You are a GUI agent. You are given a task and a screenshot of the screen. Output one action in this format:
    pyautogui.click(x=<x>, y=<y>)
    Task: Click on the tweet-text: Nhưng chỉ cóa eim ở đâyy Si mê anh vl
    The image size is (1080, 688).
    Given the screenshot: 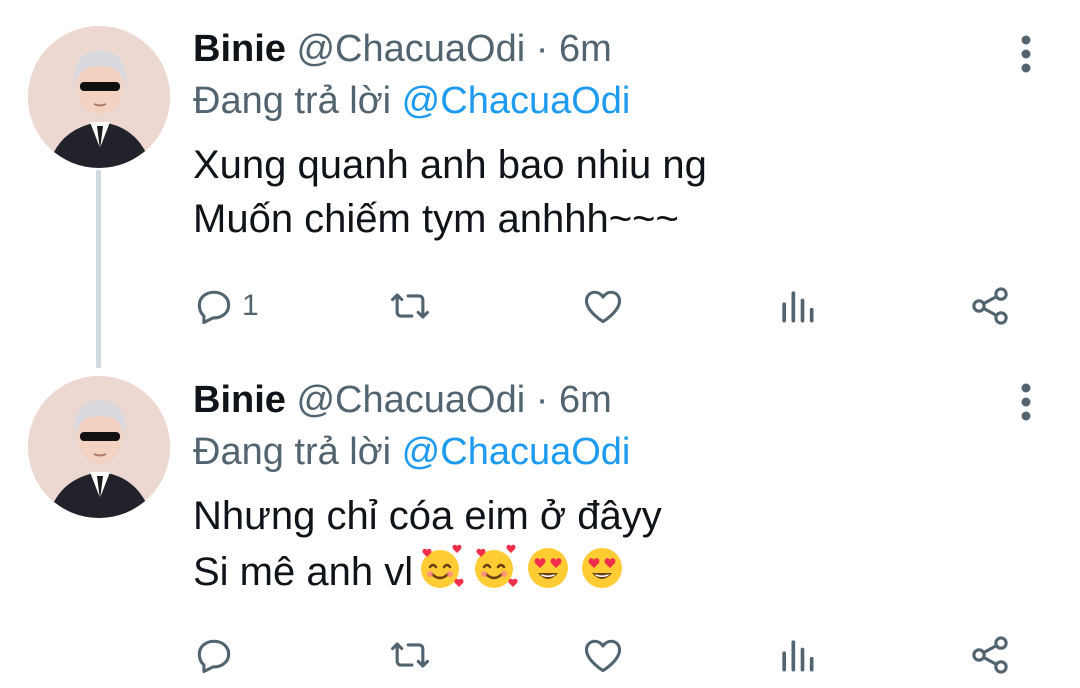 What is the action you would take?
    pyautogui.click(x=596, y=544)
    